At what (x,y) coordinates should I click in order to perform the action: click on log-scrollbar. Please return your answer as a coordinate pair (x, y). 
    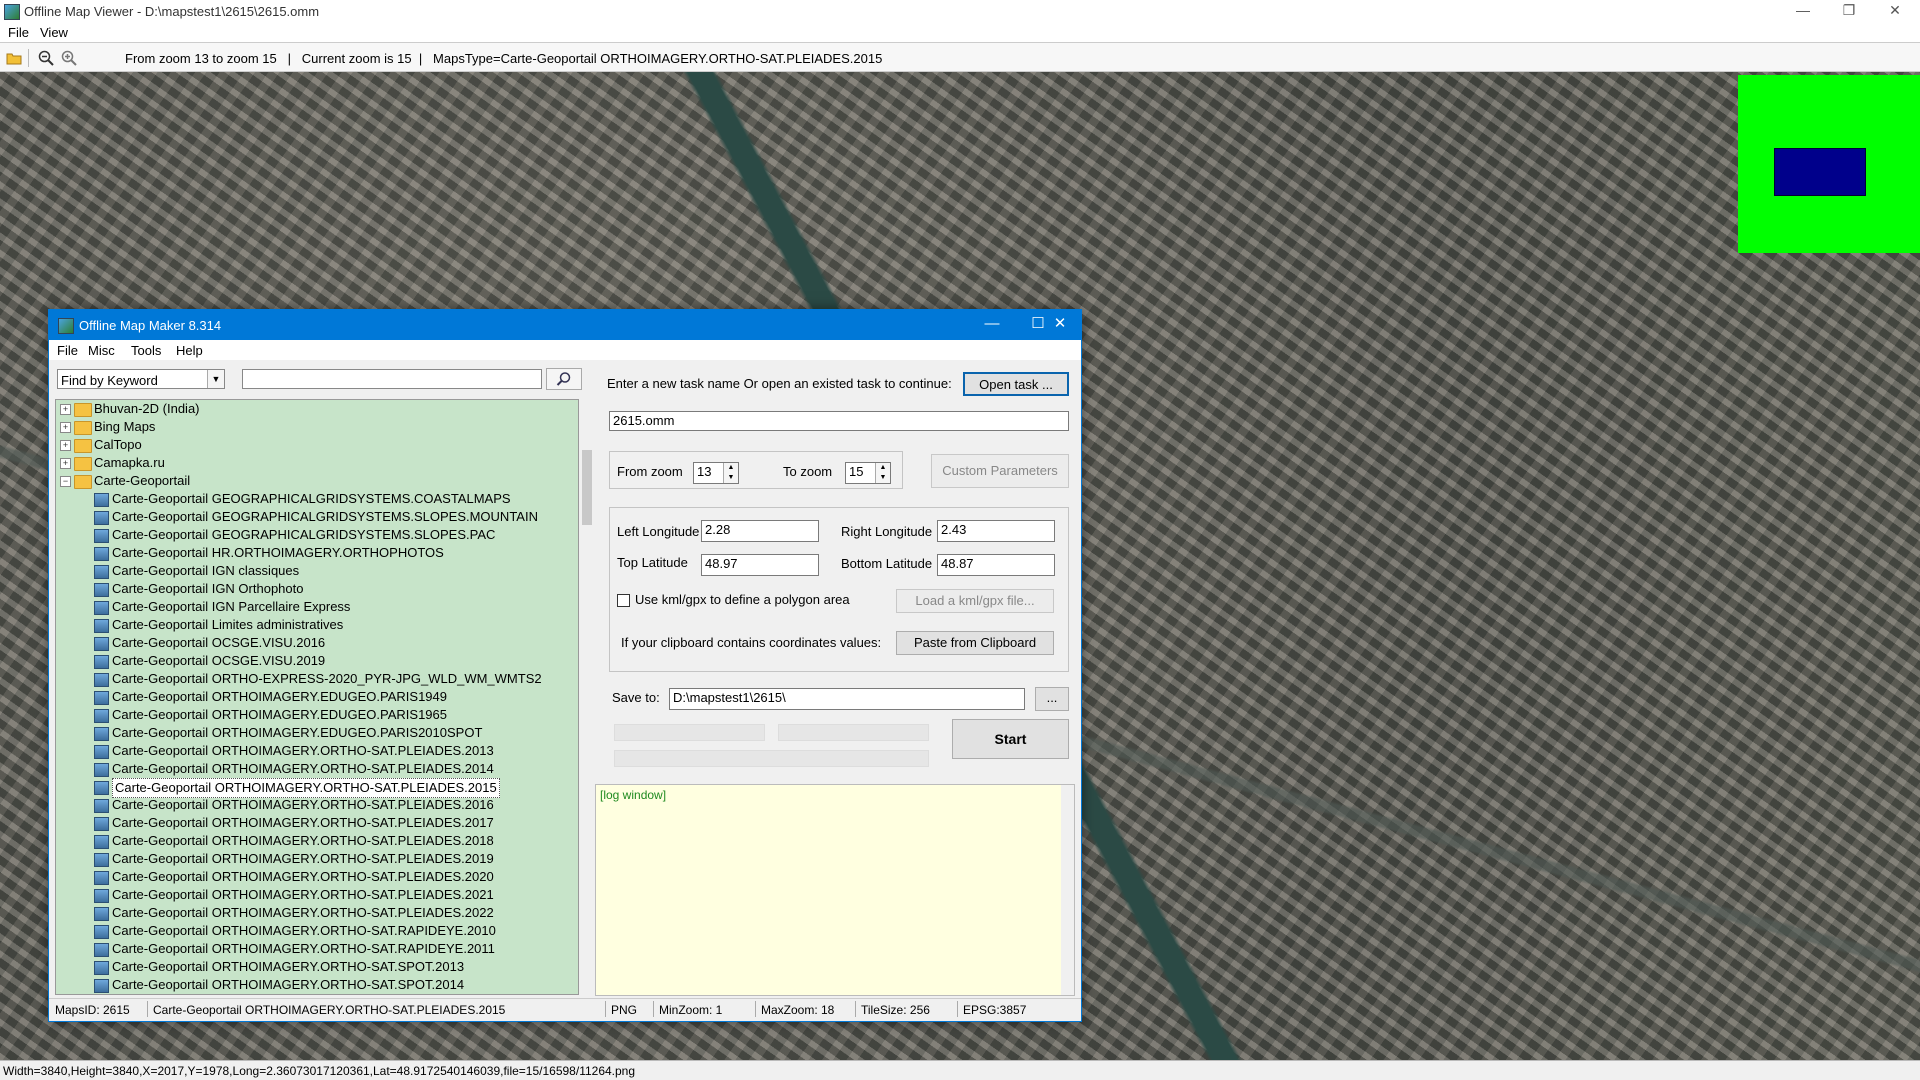
    Looking at the image, I should click on (1067, 890).